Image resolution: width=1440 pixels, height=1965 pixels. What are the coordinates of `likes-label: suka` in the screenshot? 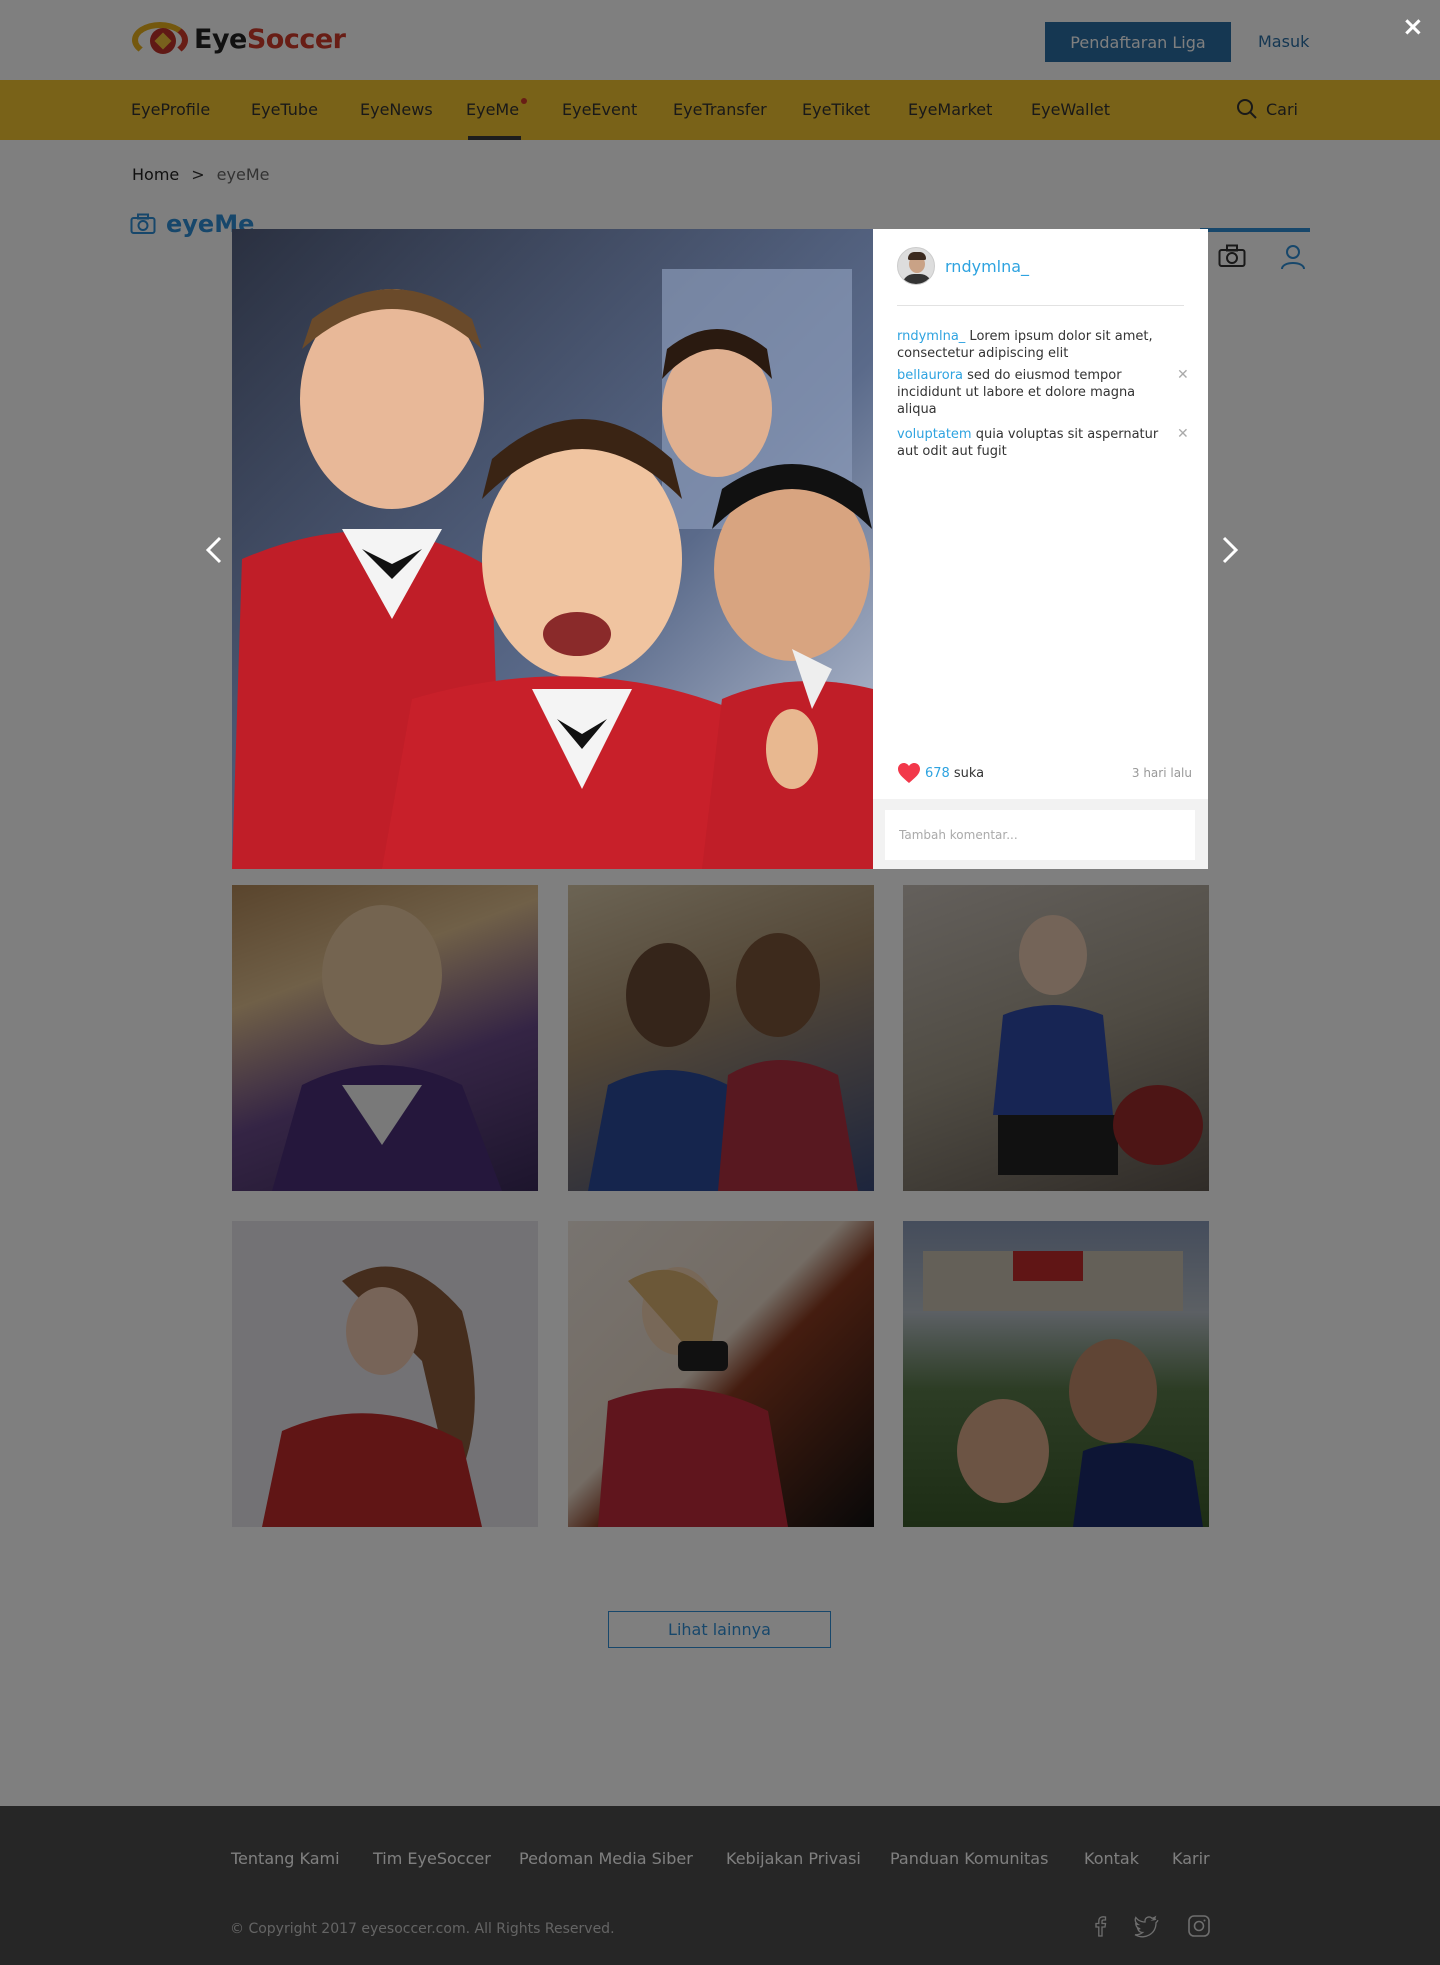 It's located at (969, 773).